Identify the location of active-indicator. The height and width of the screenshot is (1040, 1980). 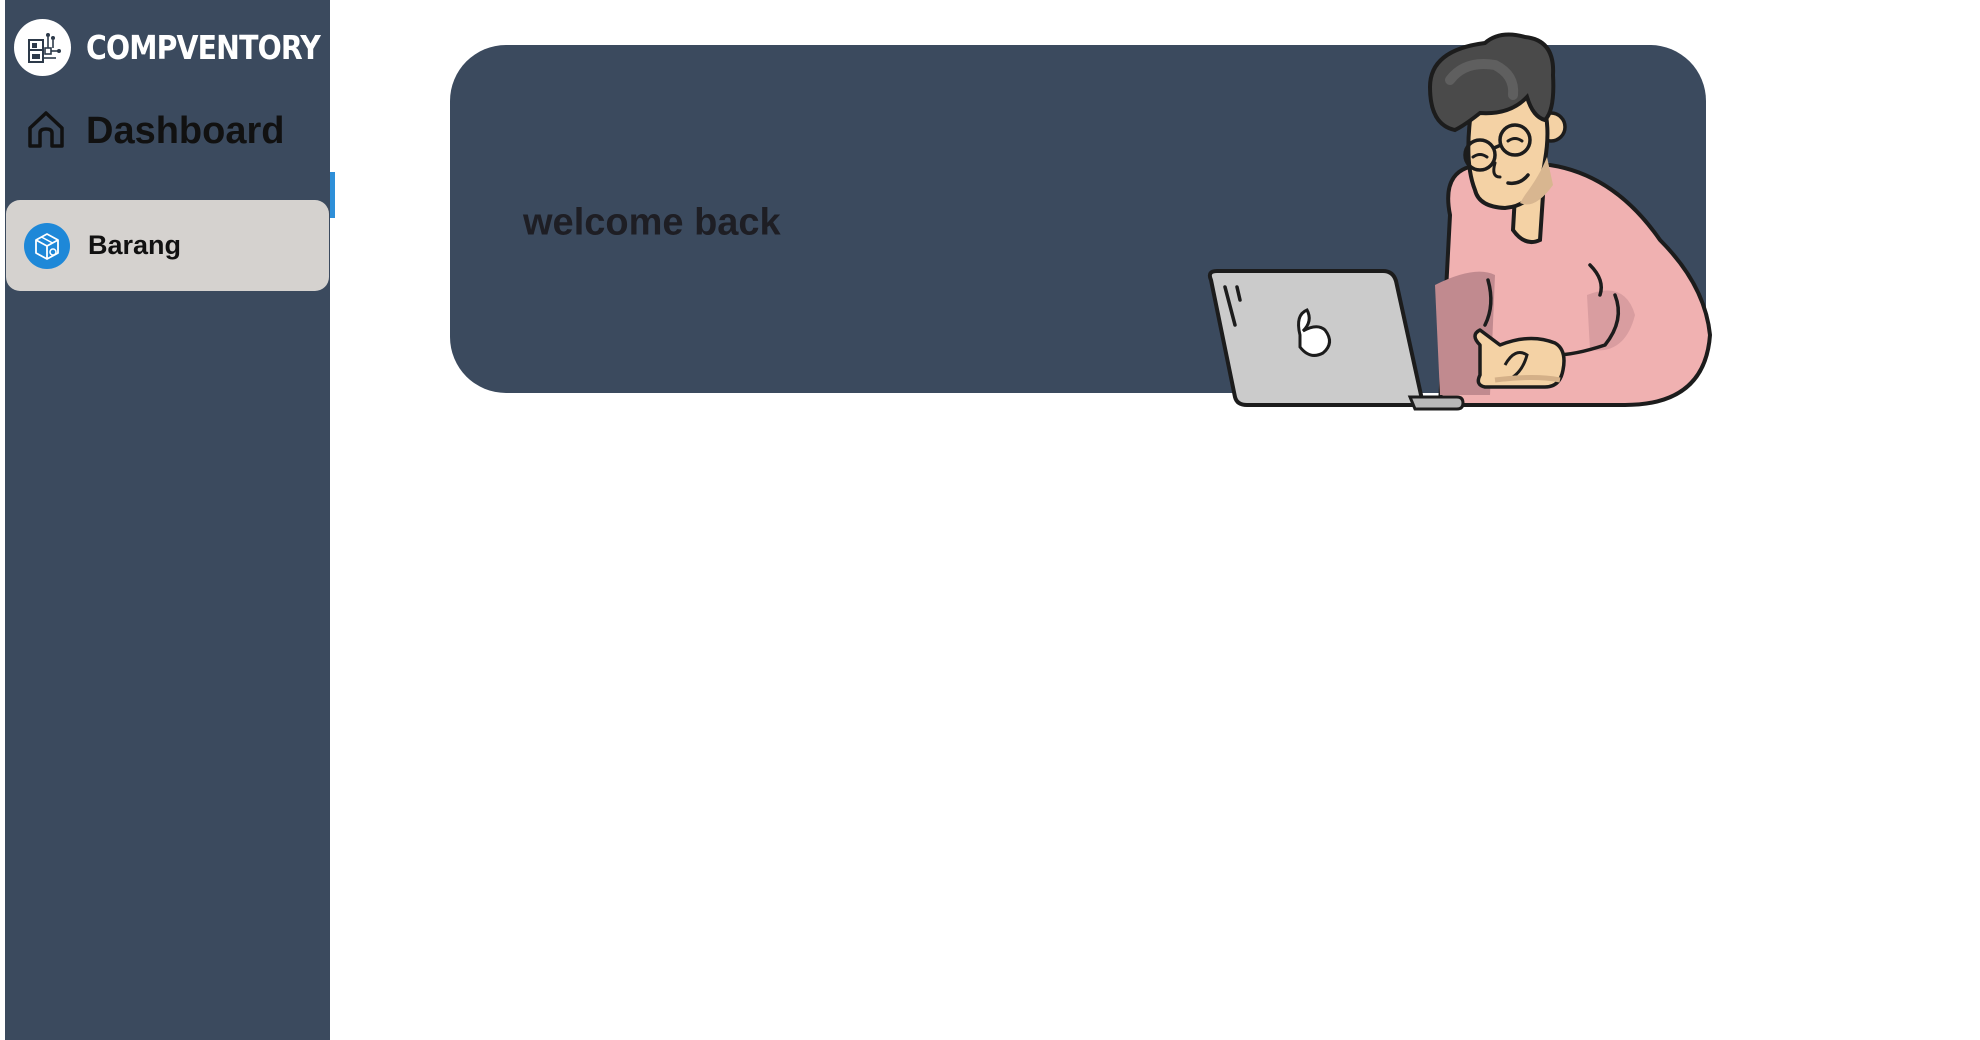
(332, 195).